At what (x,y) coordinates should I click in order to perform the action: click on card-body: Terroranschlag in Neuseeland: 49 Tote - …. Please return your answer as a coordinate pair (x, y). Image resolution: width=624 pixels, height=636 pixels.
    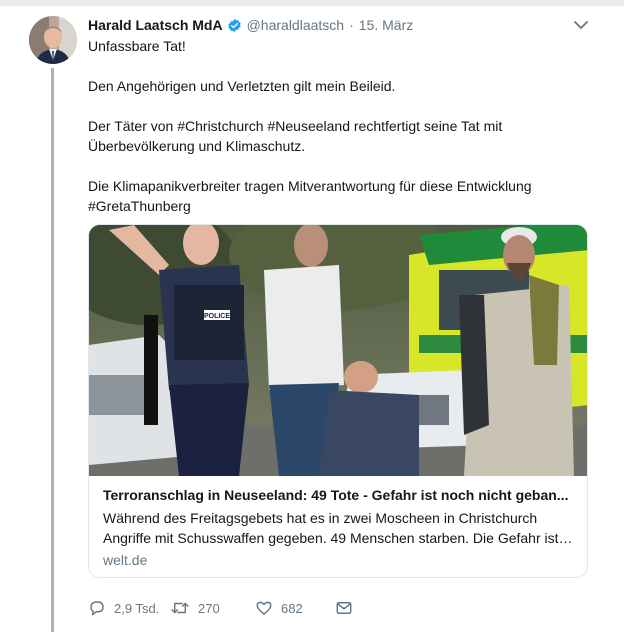
    Looking at the image, I should click on (338, 523).